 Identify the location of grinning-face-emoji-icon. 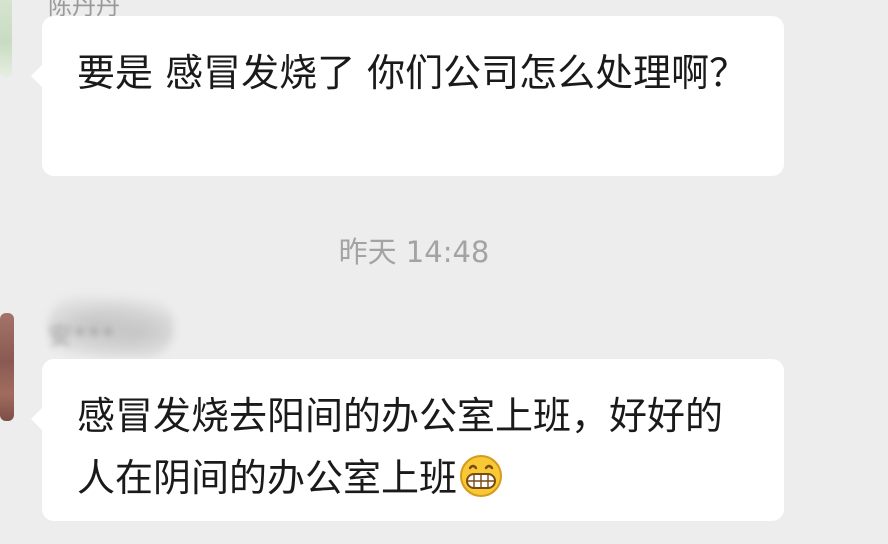
(481, 476).